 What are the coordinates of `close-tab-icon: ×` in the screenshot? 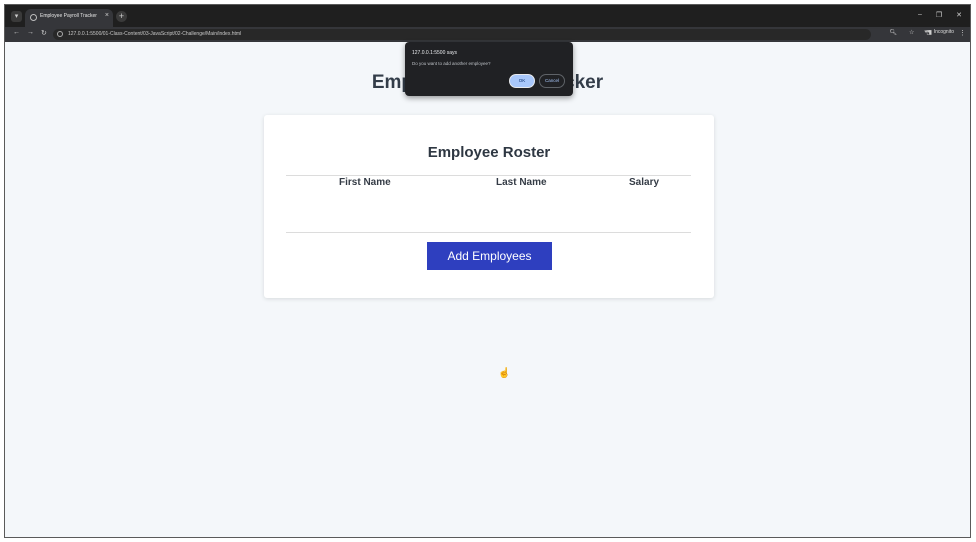 It's located at (107, 15).